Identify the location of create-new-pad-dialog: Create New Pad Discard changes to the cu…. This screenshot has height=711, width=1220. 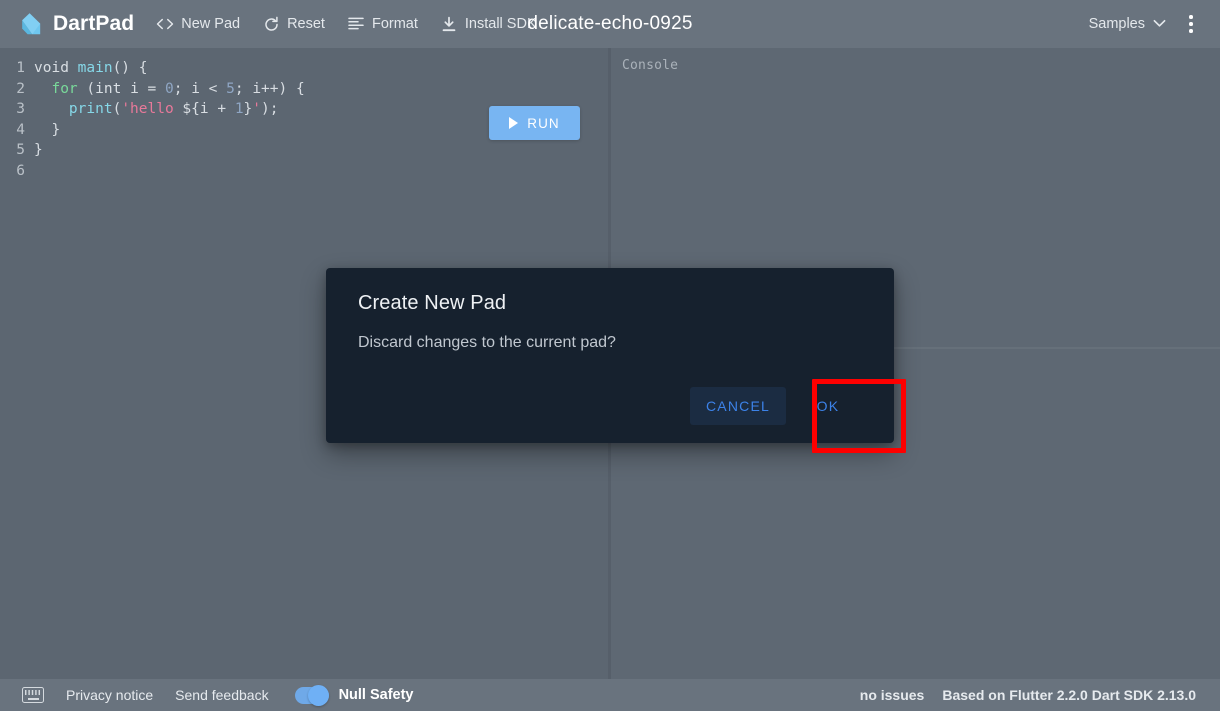
(610, 355).